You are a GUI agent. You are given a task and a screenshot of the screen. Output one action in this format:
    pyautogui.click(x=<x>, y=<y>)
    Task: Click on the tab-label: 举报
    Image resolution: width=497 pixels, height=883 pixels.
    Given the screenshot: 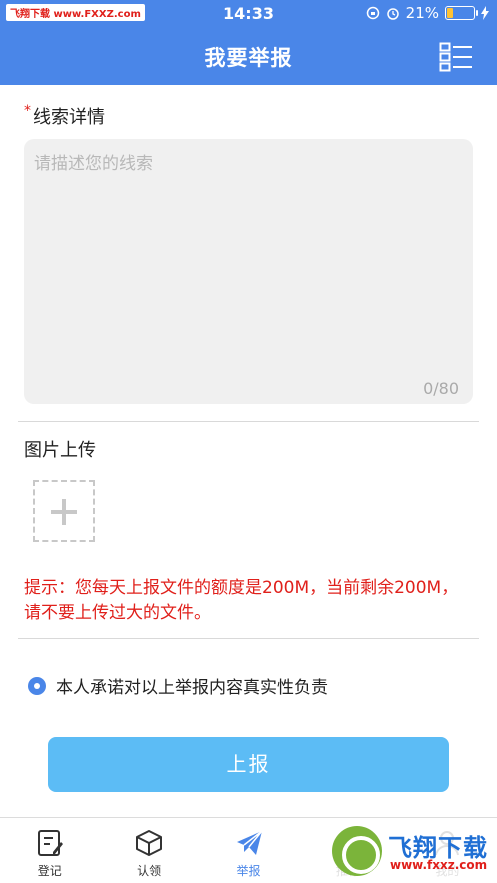 What is the action you would take?
    pyautogui.click(x=248, y=871)
    